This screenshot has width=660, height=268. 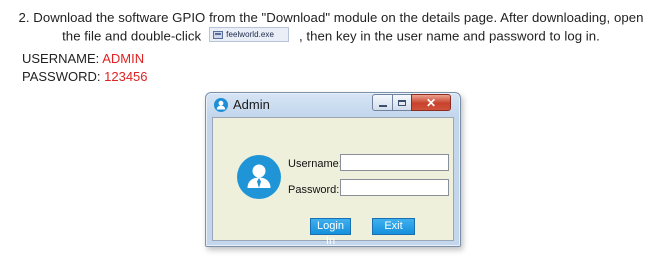 I want to click on password-caption: PASSWORD:, so click(x=61, y=76).